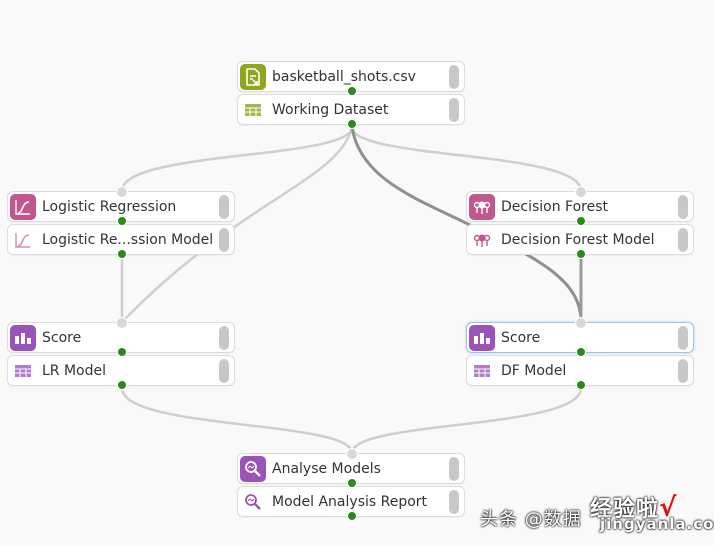 This screenshot has width=714, height=546. I want to click on node-output: Decision Forest Model, so click(580, 241).